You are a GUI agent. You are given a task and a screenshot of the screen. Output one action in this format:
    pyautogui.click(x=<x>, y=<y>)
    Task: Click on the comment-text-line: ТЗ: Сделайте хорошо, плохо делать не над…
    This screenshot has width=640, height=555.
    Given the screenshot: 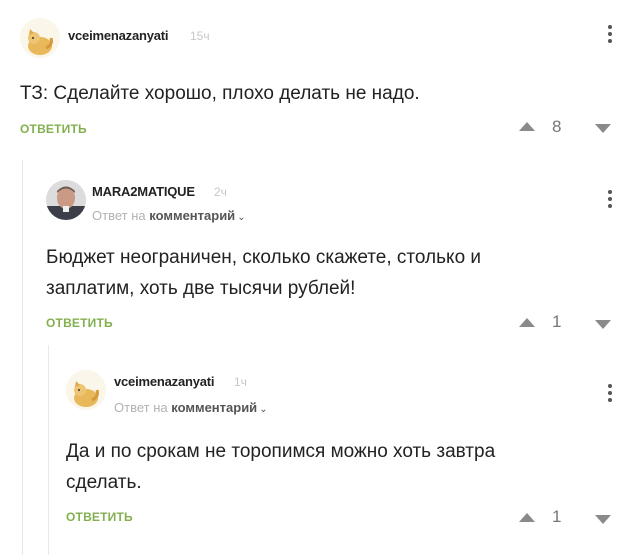 What is the action you would take?
    pyautogui.click(x=220, y=93)
    